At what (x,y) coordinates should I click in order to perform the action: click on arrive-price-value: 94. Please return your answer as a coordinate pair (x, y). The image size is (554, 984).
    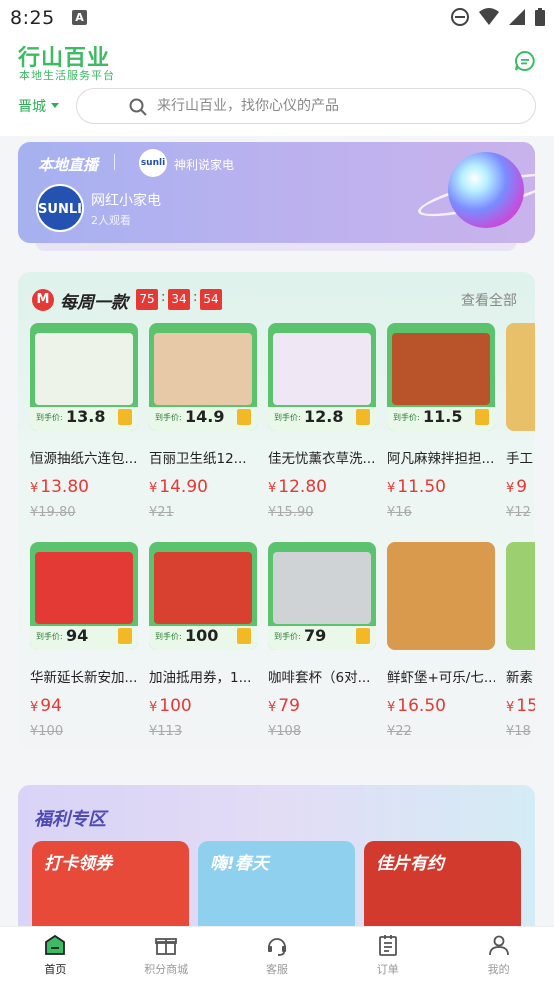
    Looking at the image, I should click on (77, 635).